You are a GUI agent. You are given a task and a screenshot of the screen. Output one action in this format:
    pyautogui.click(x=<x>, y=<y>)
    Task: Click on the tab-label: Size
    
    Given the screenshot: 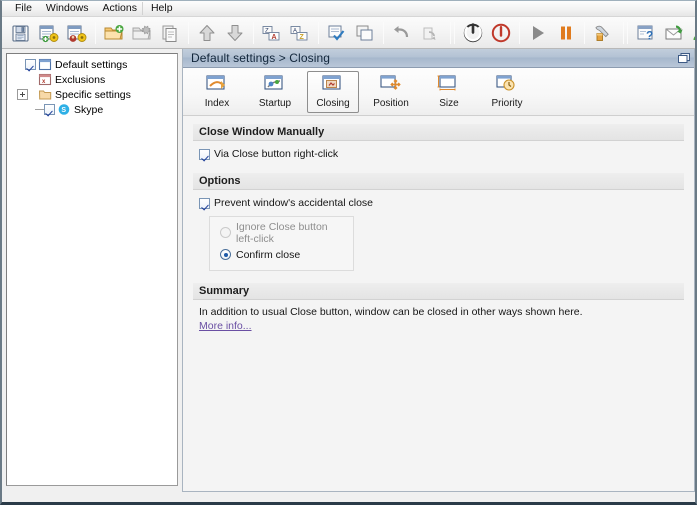 What is the action you would take?
    pyautogui.click(x=449, y=103)
    